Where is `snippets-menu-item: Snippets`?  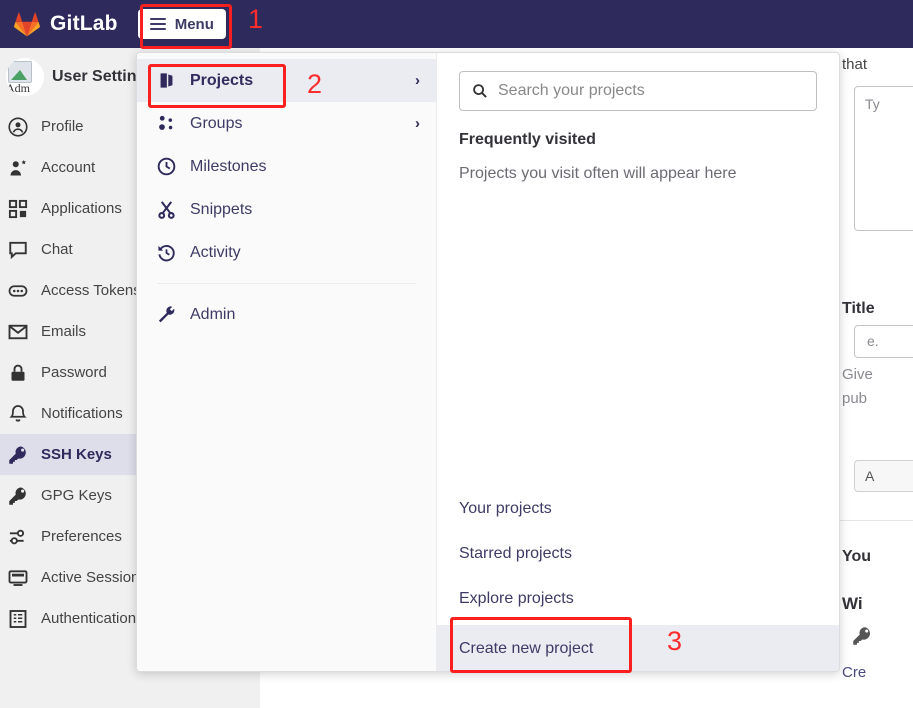 snippets-menu-item: Snippets is located at coordinates (286, 209).